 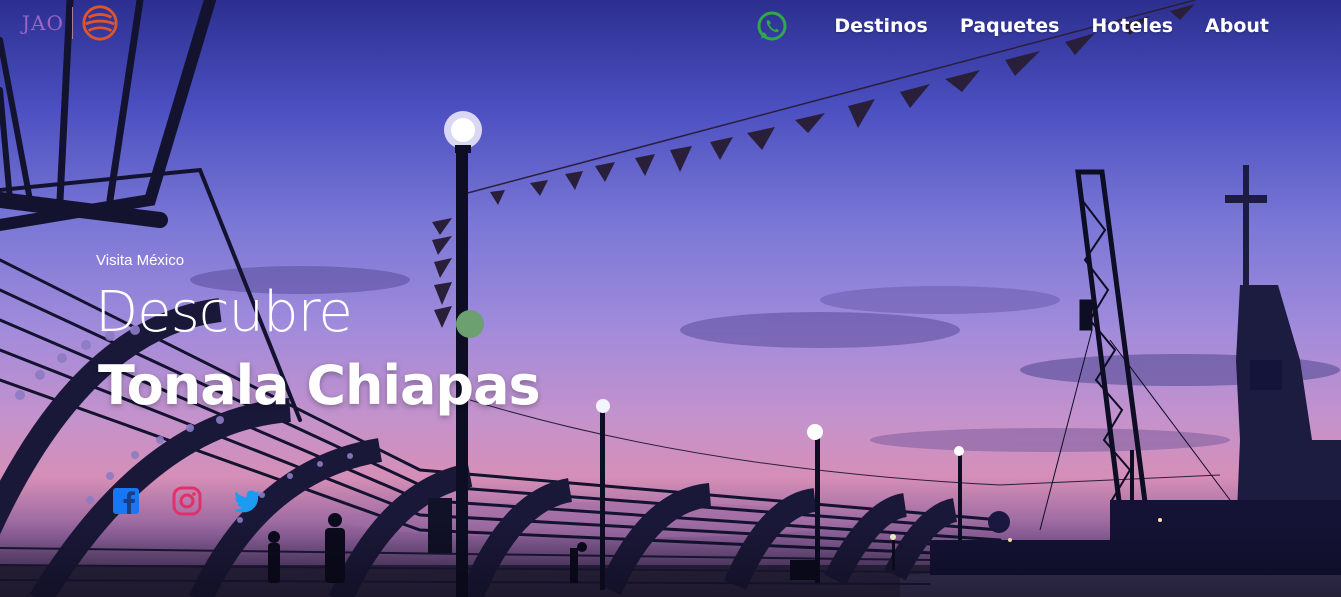 I want to click on twitter-link, so click(x=247, y=501).